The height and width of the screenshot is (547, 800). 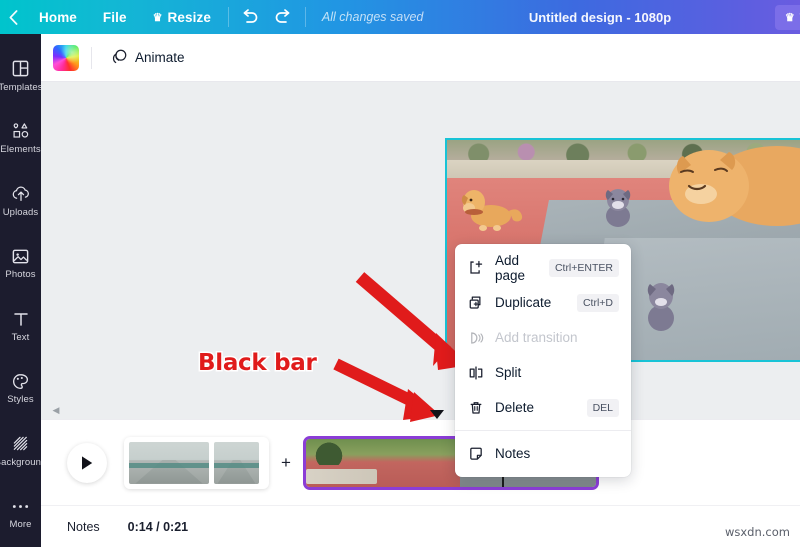 I want to click on clip2-thumbnail-a, so click(x=383, y=462).